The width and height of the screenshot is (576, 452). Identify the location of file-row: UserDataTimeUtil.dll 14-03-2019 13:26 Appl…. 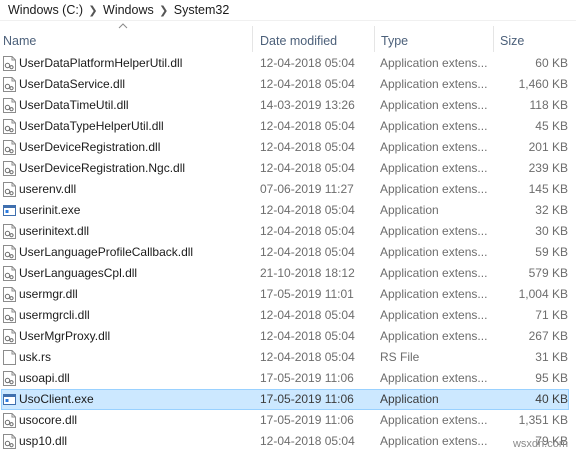
(288, 105).